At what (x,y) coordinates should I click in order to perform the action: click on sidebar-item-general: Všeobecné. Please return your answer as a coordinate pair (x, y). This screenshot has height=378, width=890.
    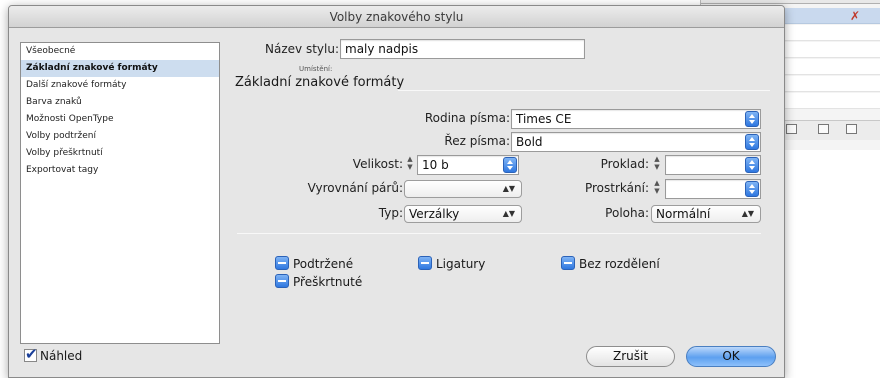
    Looking at the image, I should click on (120, 51).